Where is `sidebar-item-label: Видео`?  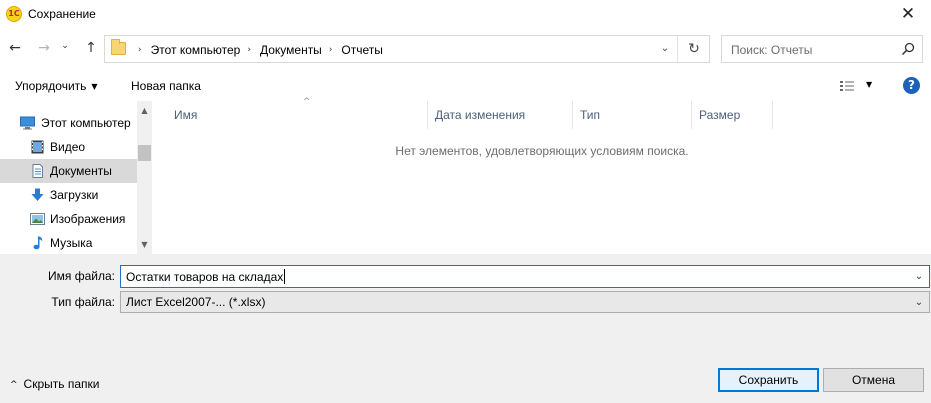
sidebar-item-label: Видео is located at coordinates (68, 147).